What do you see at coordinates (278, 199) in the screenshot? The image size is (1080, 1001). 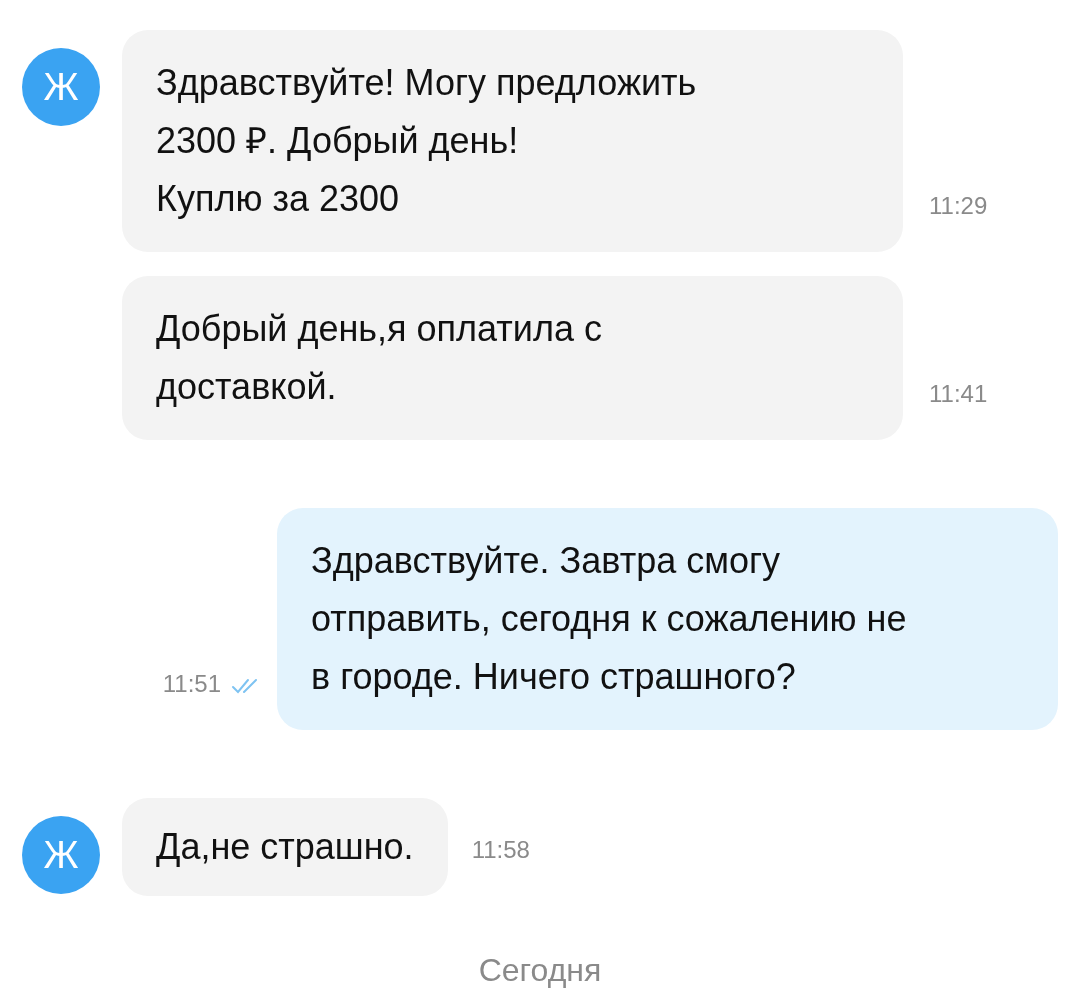 I see `message-text: Куплю за 2300` at bounding box center [278, 199].